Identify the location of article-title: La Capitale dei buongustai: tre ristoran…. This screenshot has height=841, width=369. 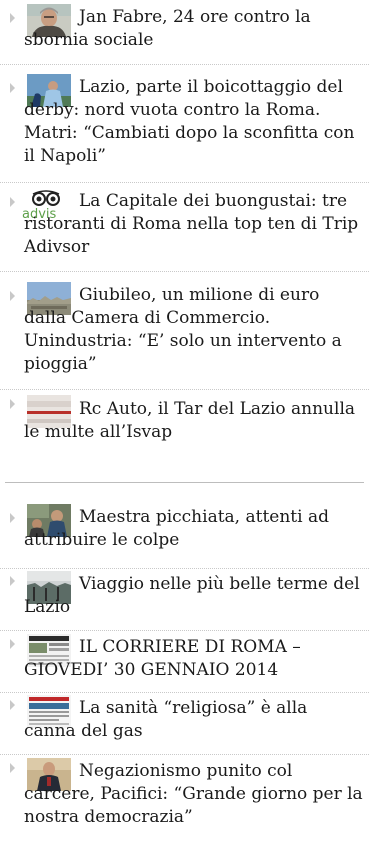
(193, 224).